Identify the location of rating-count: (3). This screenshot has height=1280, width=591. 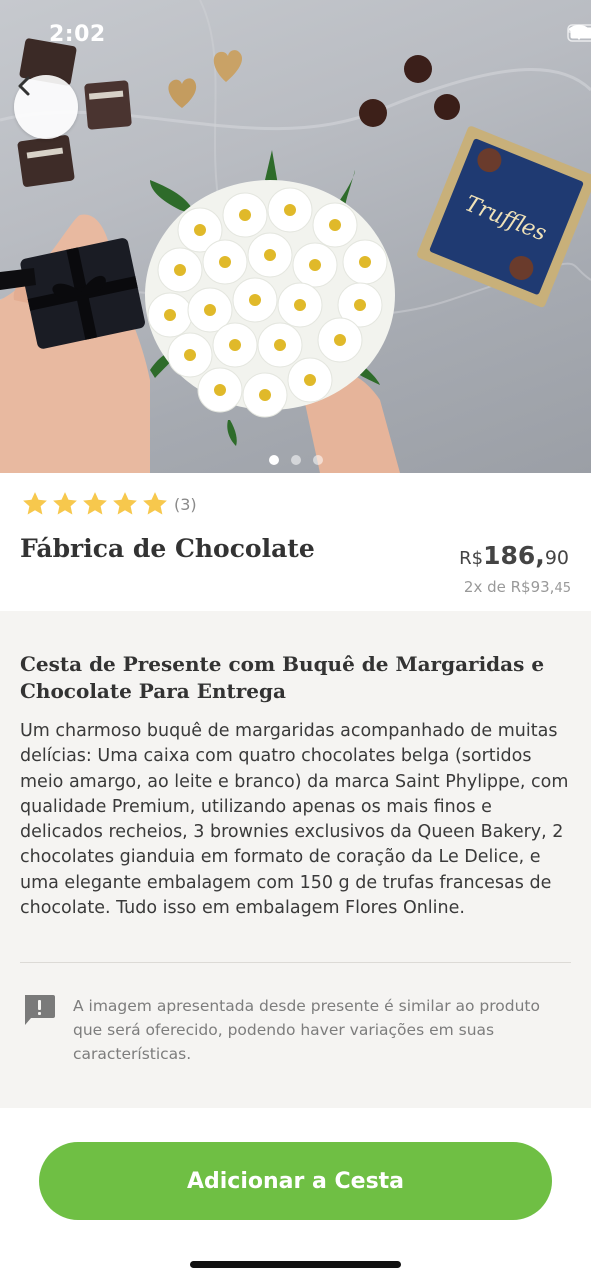
(185, 504).